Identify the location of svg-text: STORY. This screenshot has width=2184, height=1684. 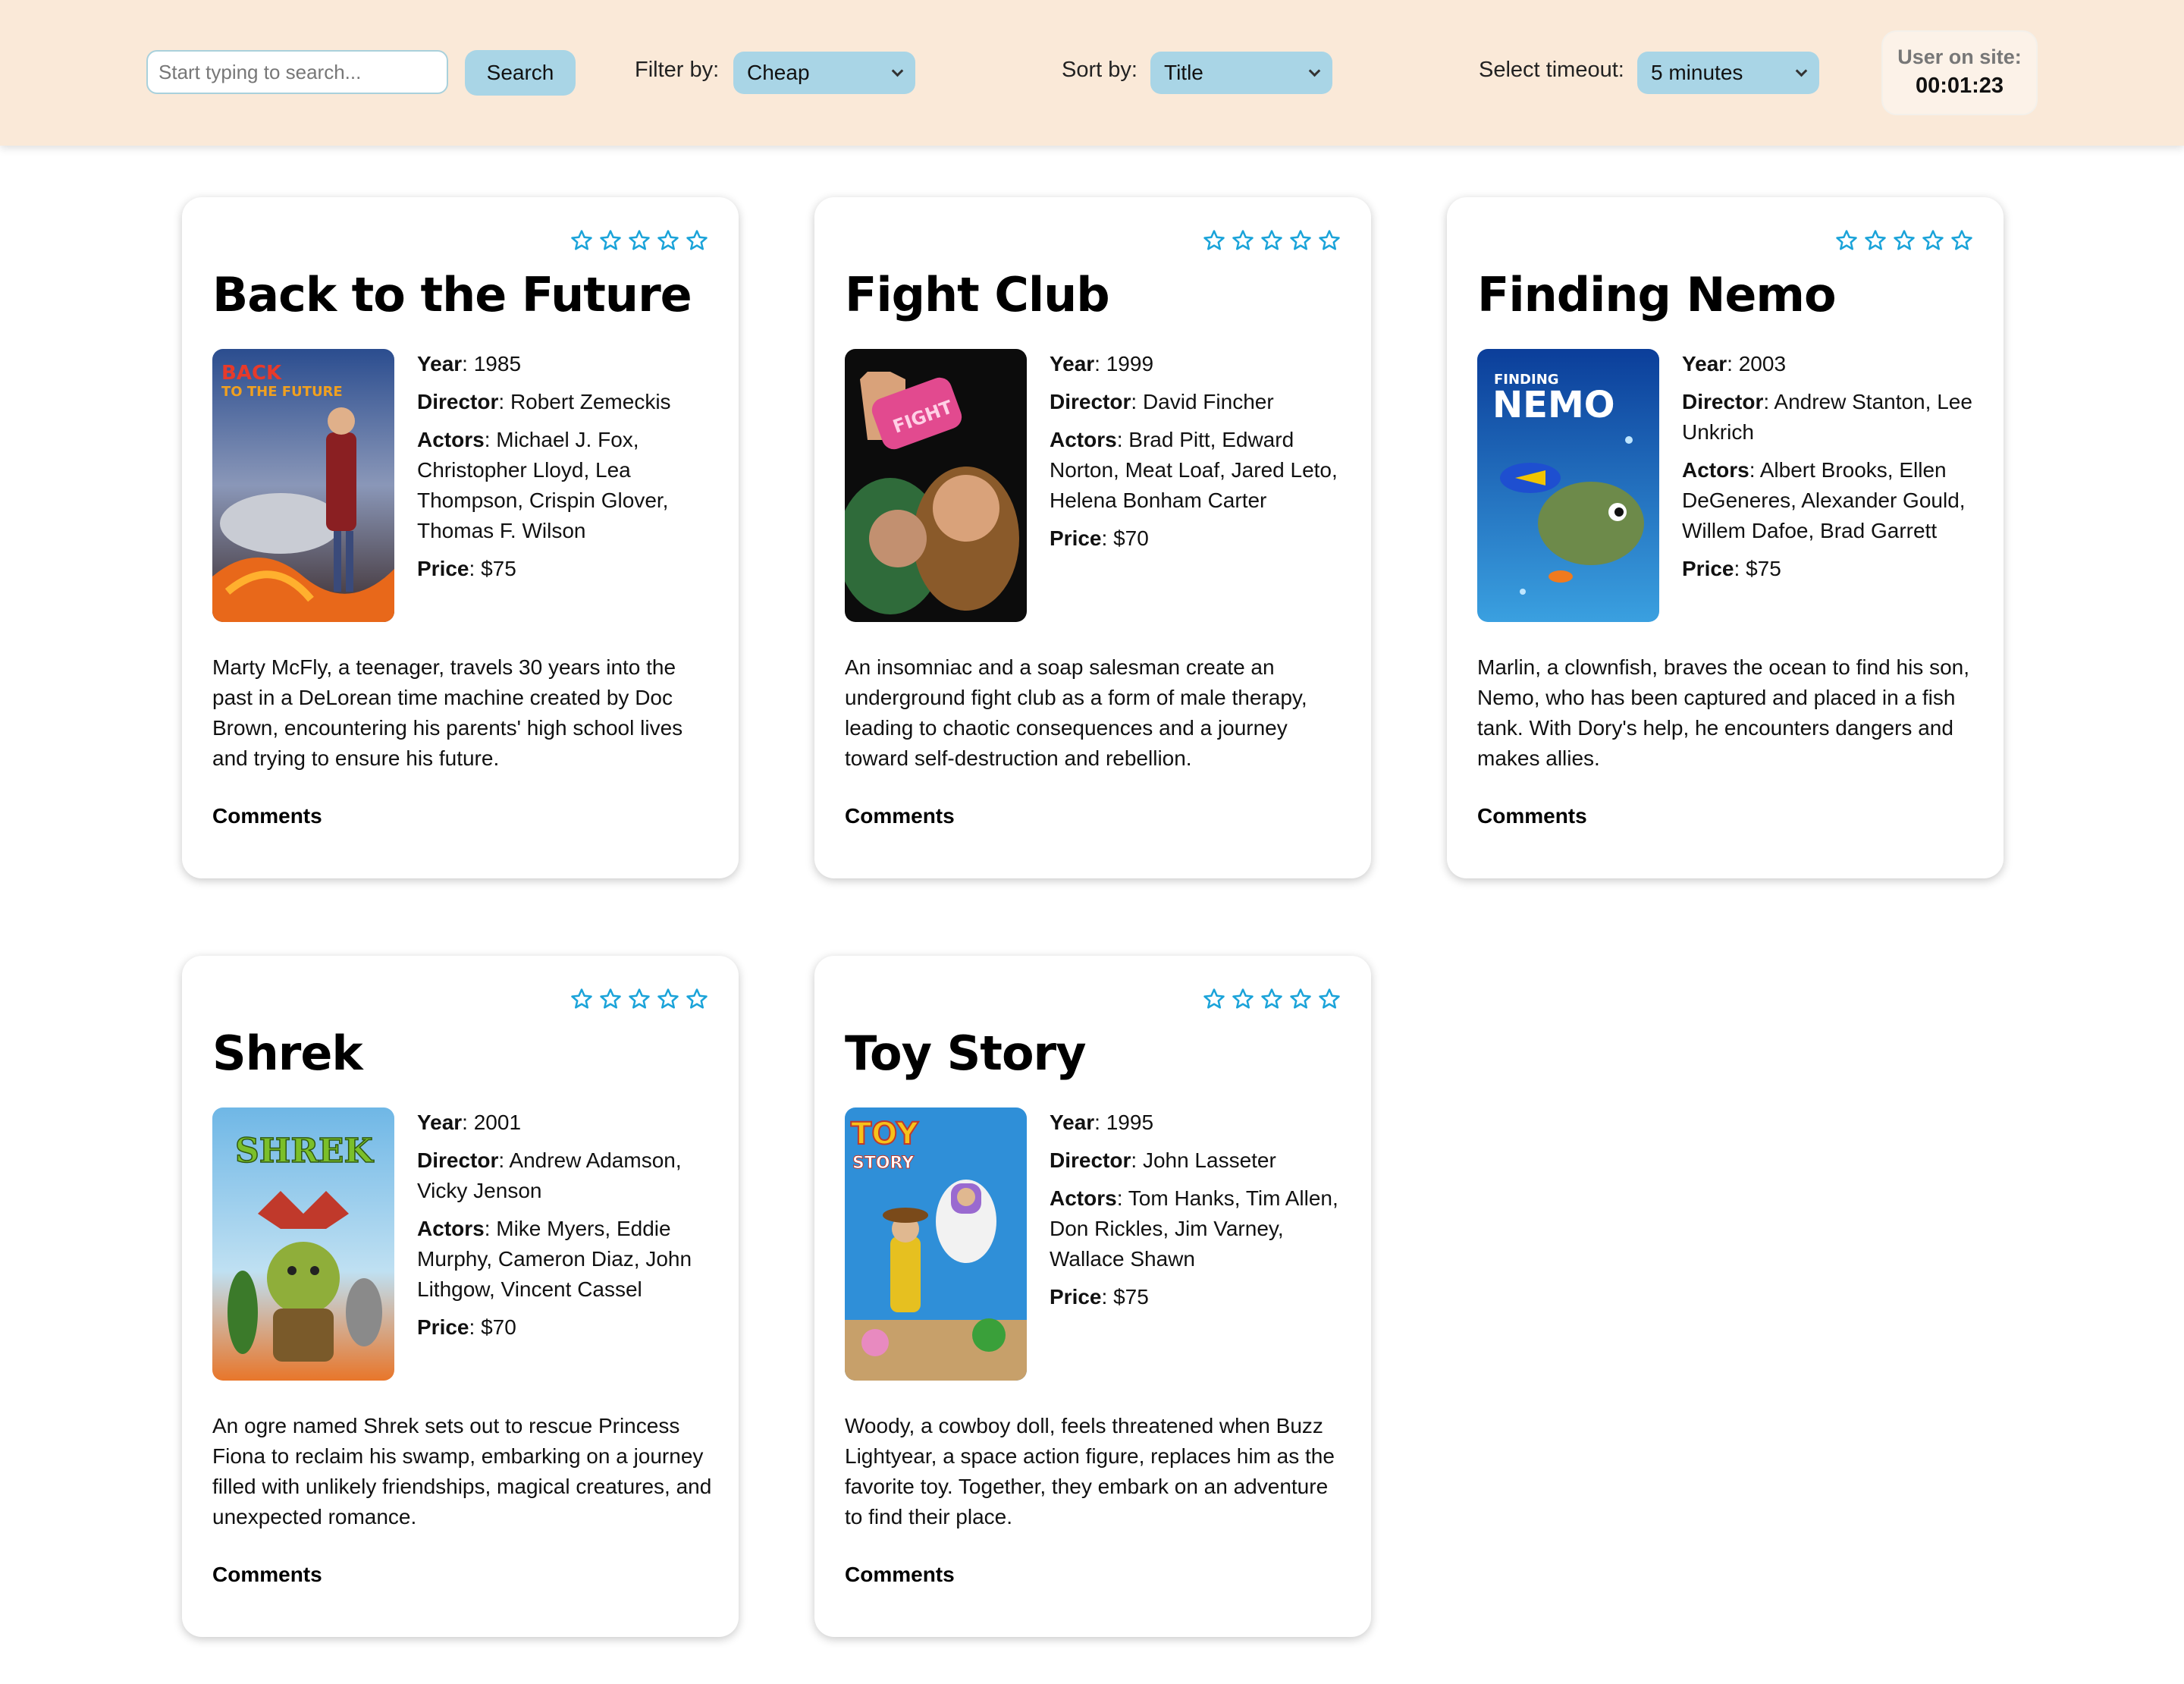
(883, 1163).